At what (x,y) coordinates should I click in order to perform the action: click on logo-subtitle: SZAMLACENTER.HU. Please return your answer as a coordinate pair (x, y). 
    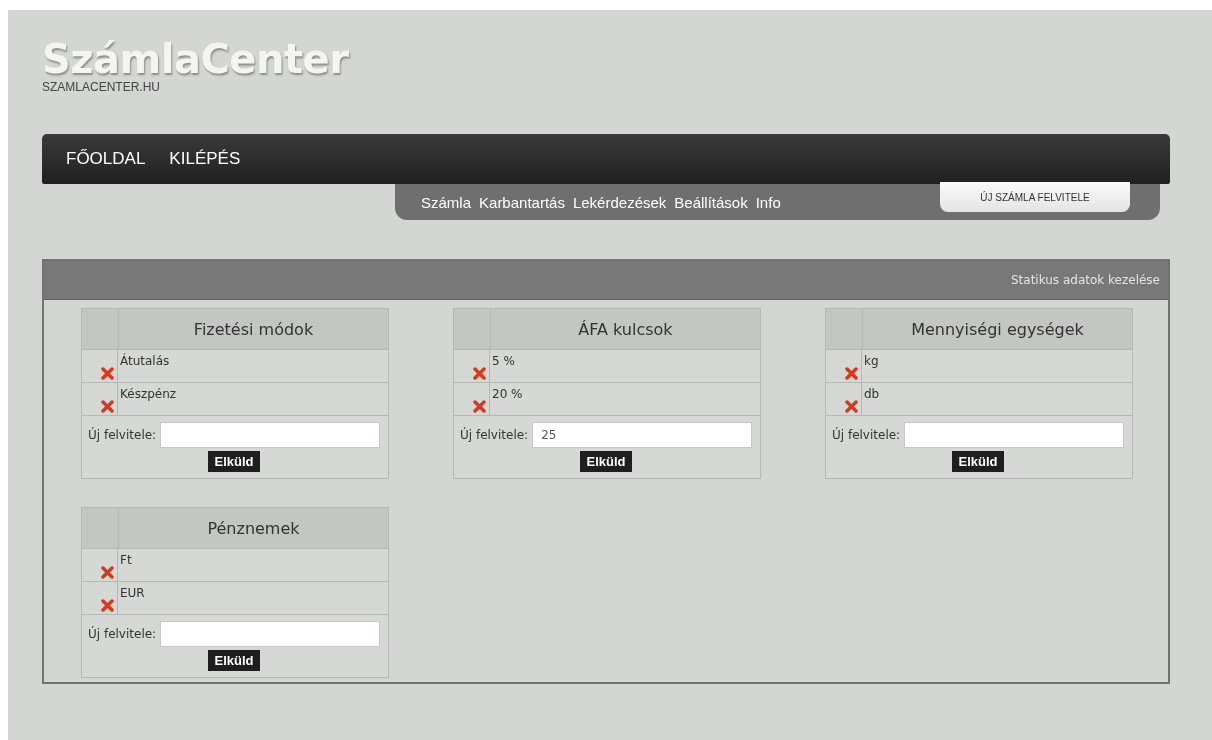
    Looking at the image, I should click on (101, 87).